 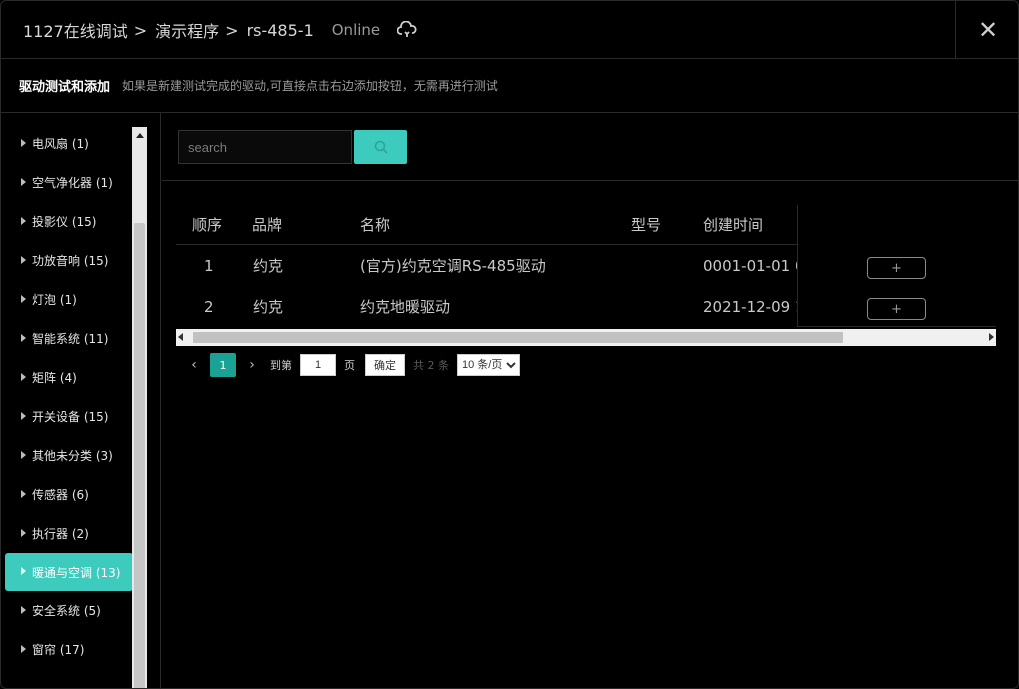 I want to click on sidebar-item-label: 智能系统 (11), so click(x=70, y=339).